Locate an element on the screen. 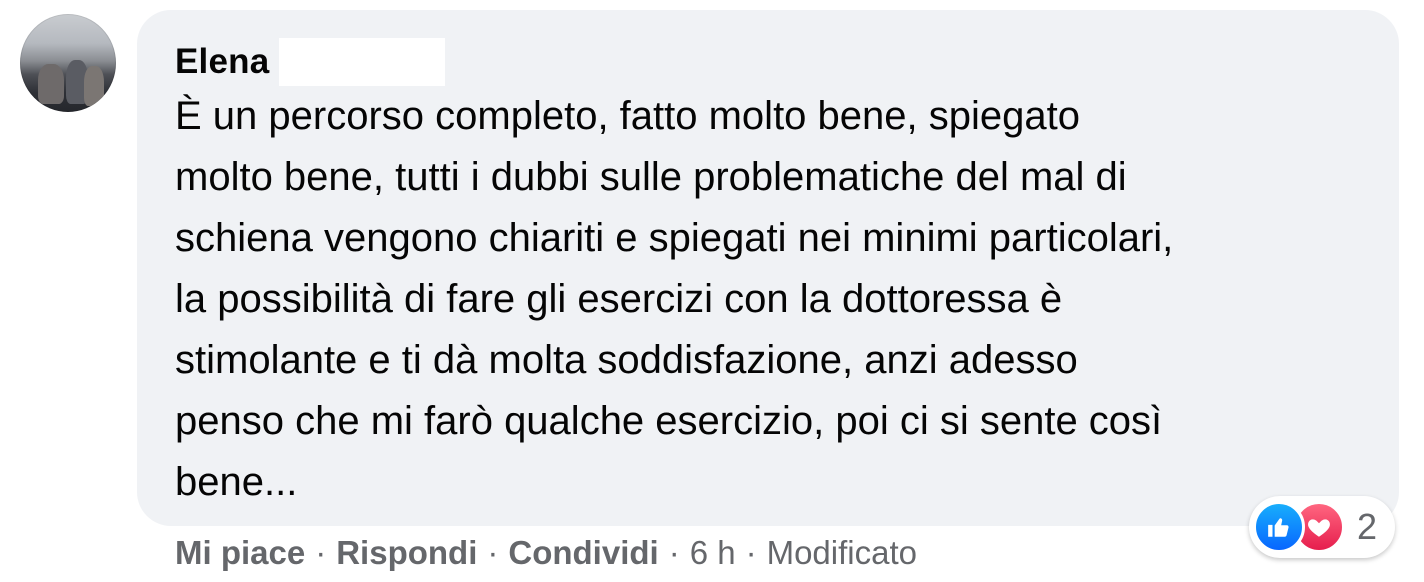 This screenshot has height=582, width=1424. comment-author-row: Elena is located at coordinates (310, 62).